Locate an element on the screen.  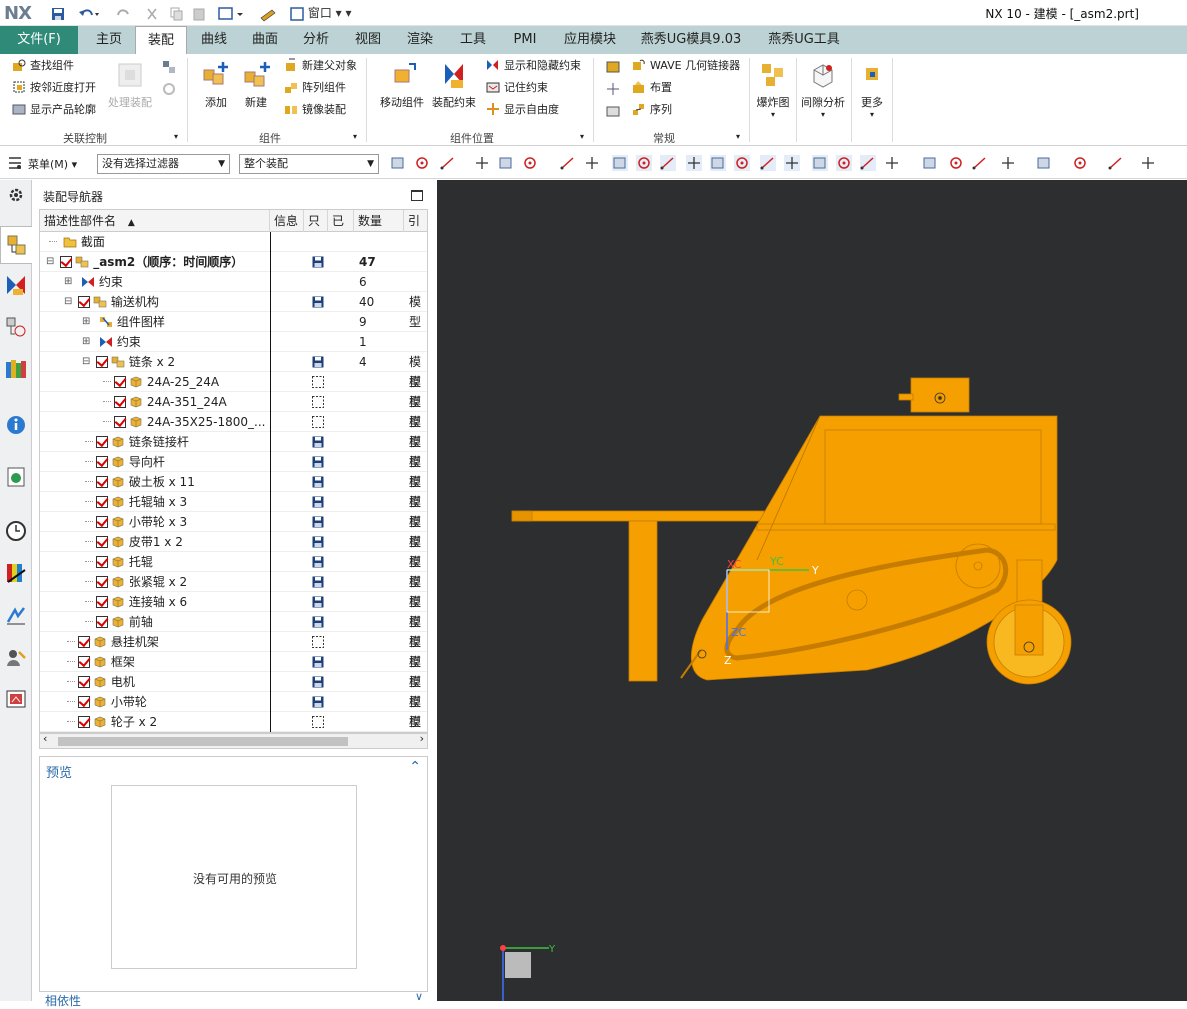
scroll-right-icon: › is located at coordinates (422, 738).